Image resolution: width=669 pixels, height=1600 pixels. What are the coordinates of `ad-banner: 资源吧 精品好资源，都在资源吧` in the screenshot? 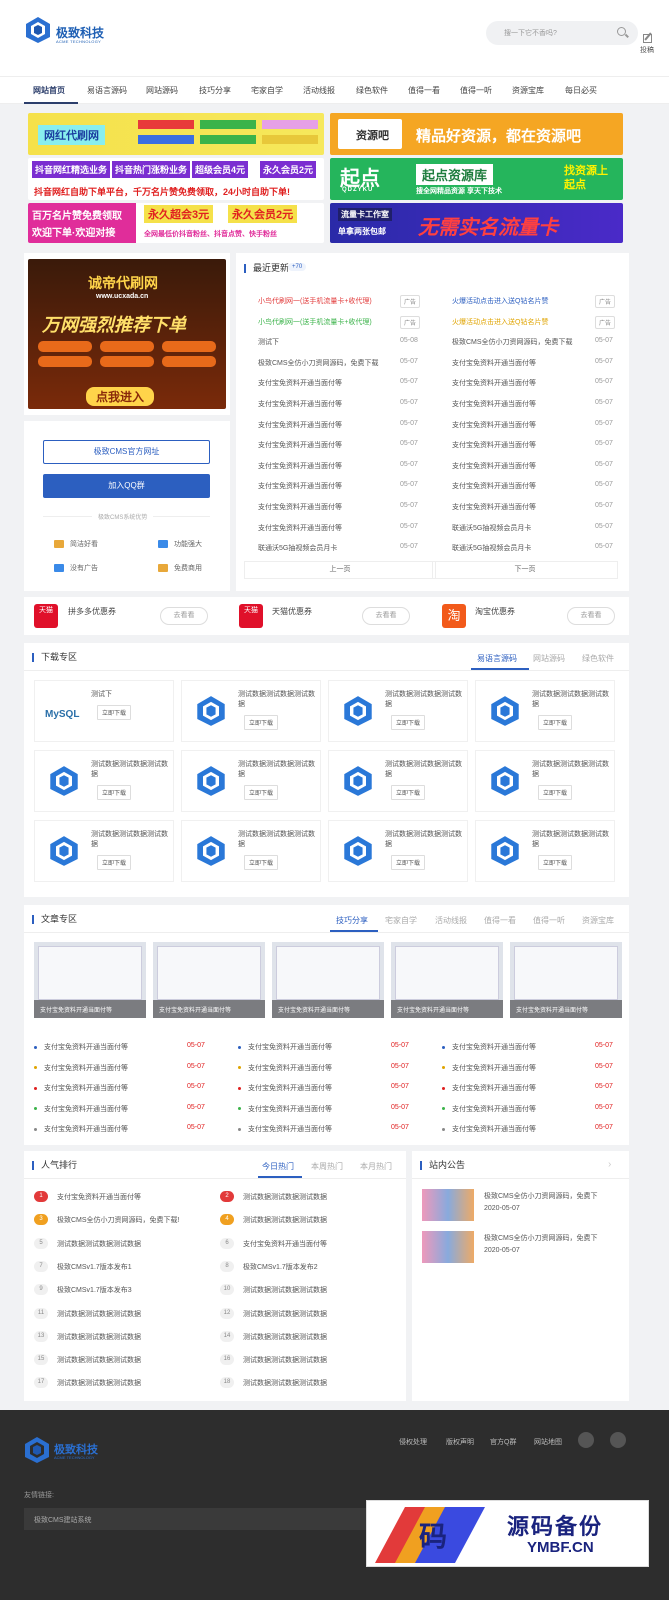 It's located at (476, 134).